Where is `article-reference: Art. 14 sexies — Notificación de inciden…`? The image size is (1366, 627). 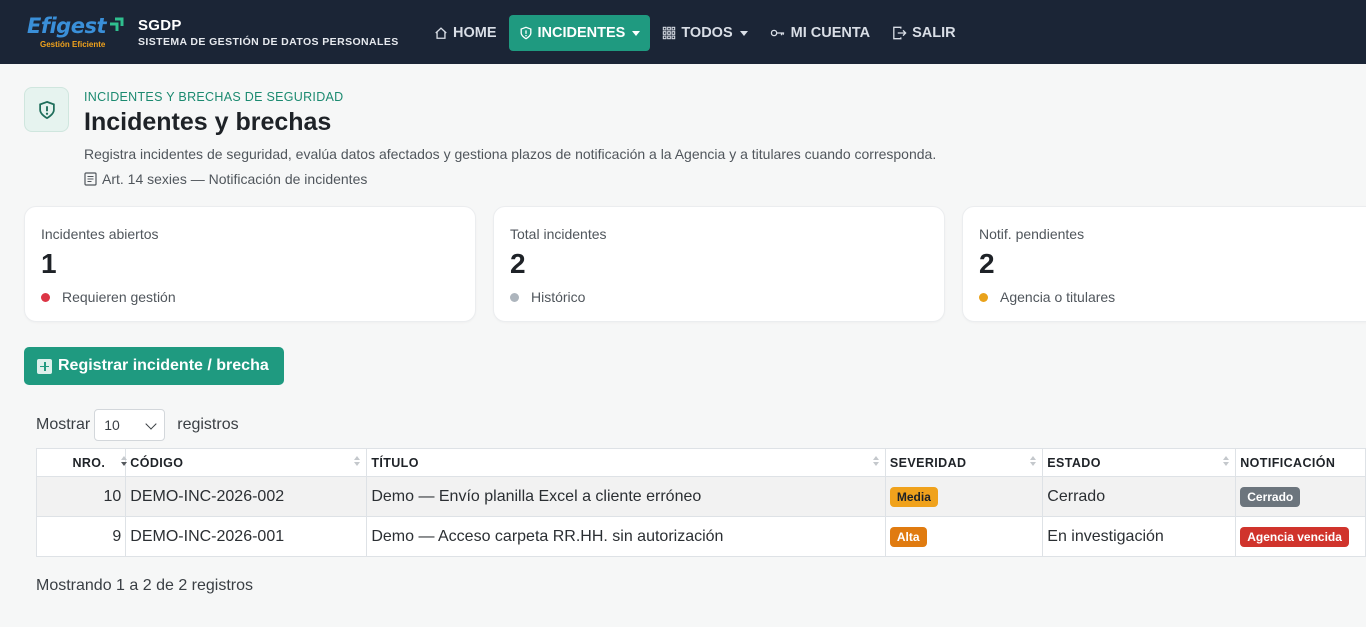 article-reference: Art. 14 sexies — Notificación de inciden… is located at coordinates (225, 179).